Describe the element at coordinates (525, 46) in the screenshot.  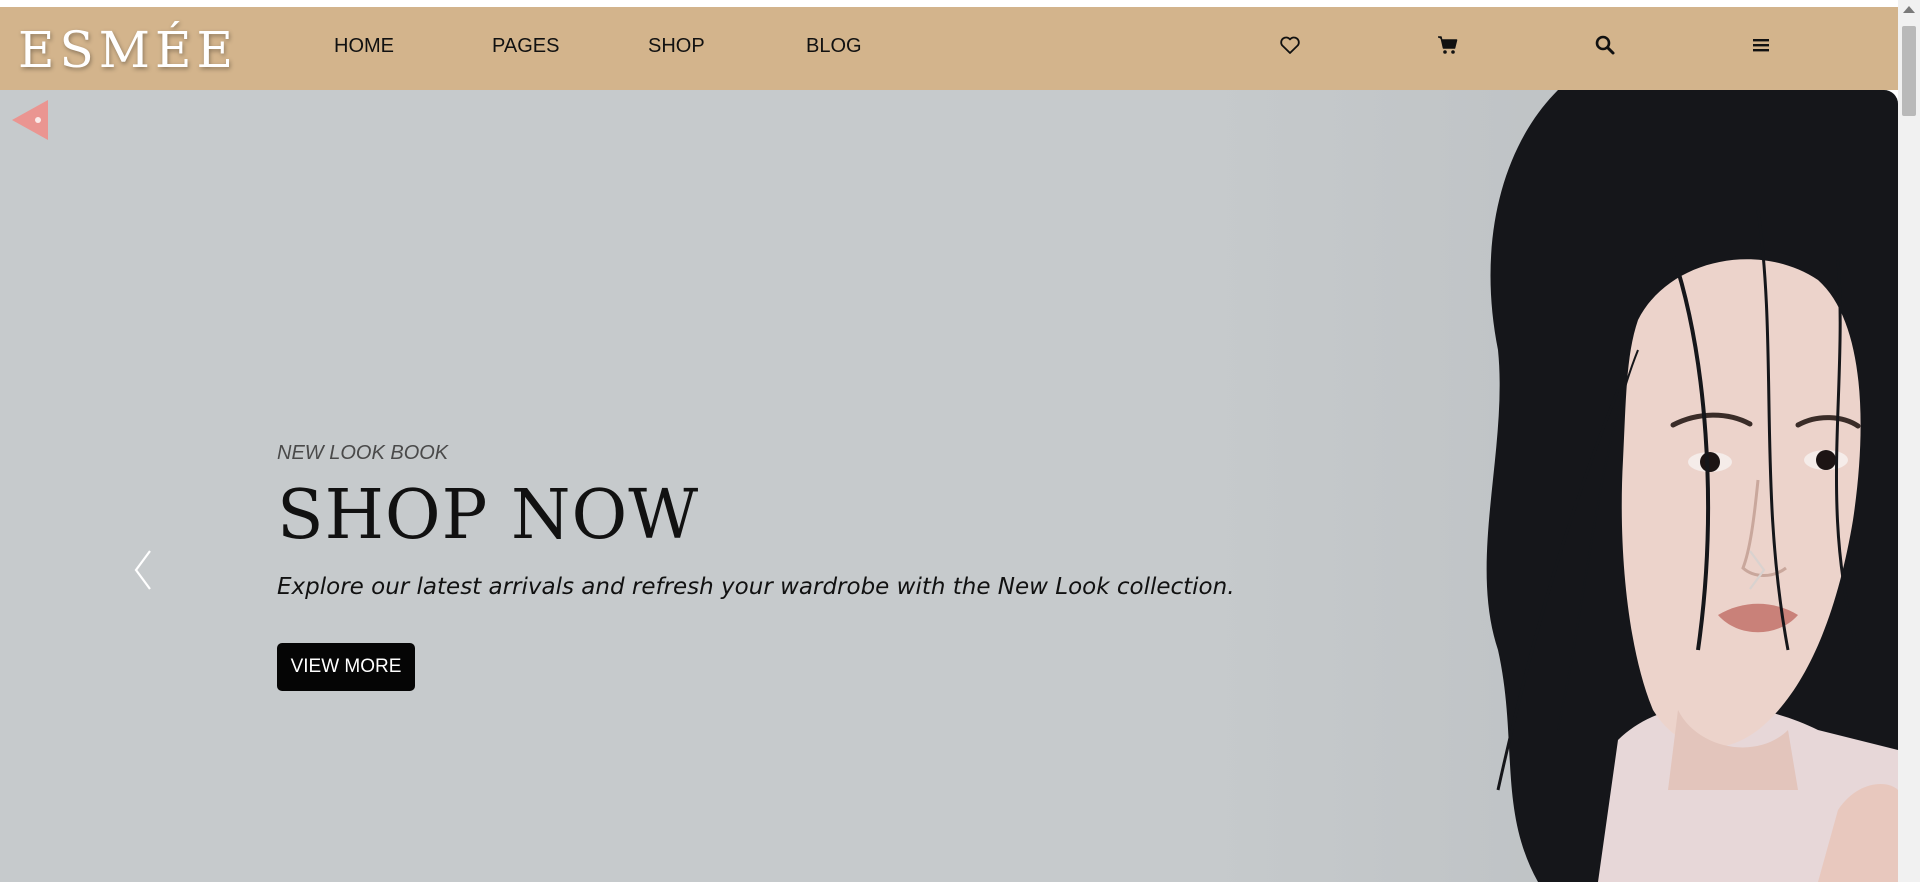
I see `nav-pages: PAGES` at that location.